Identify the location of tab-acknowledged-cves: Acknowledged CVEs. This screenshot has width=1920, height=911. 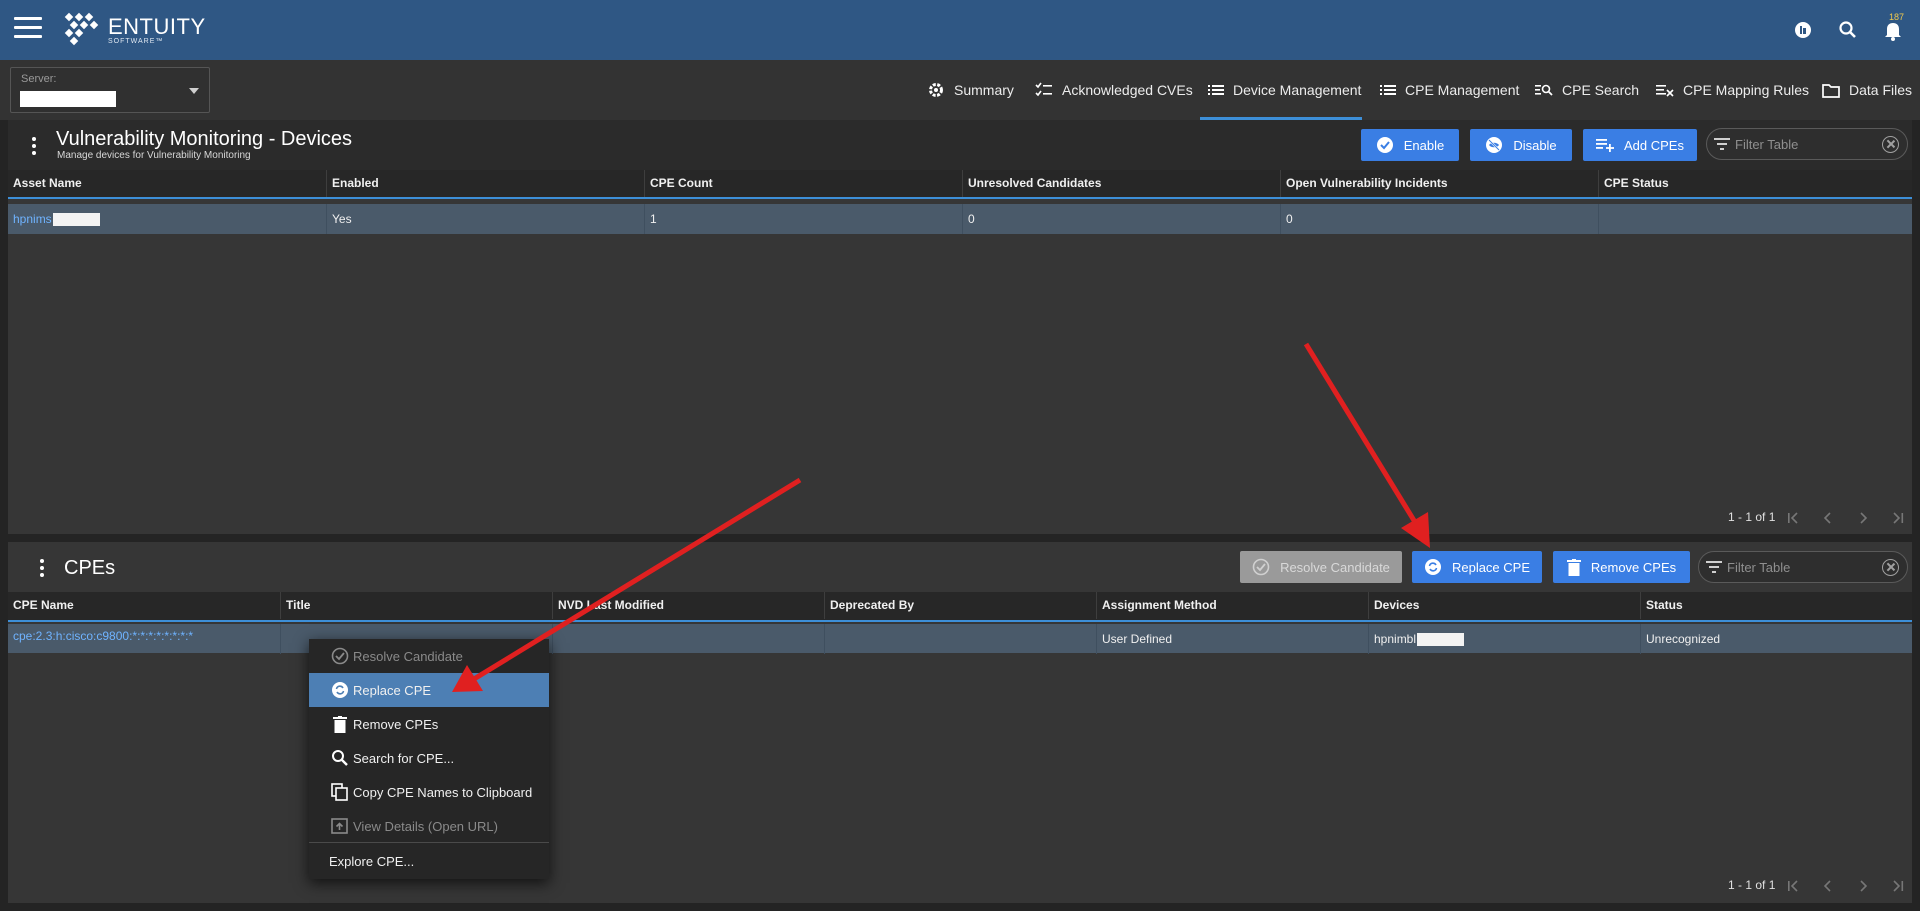
(1114, 90).